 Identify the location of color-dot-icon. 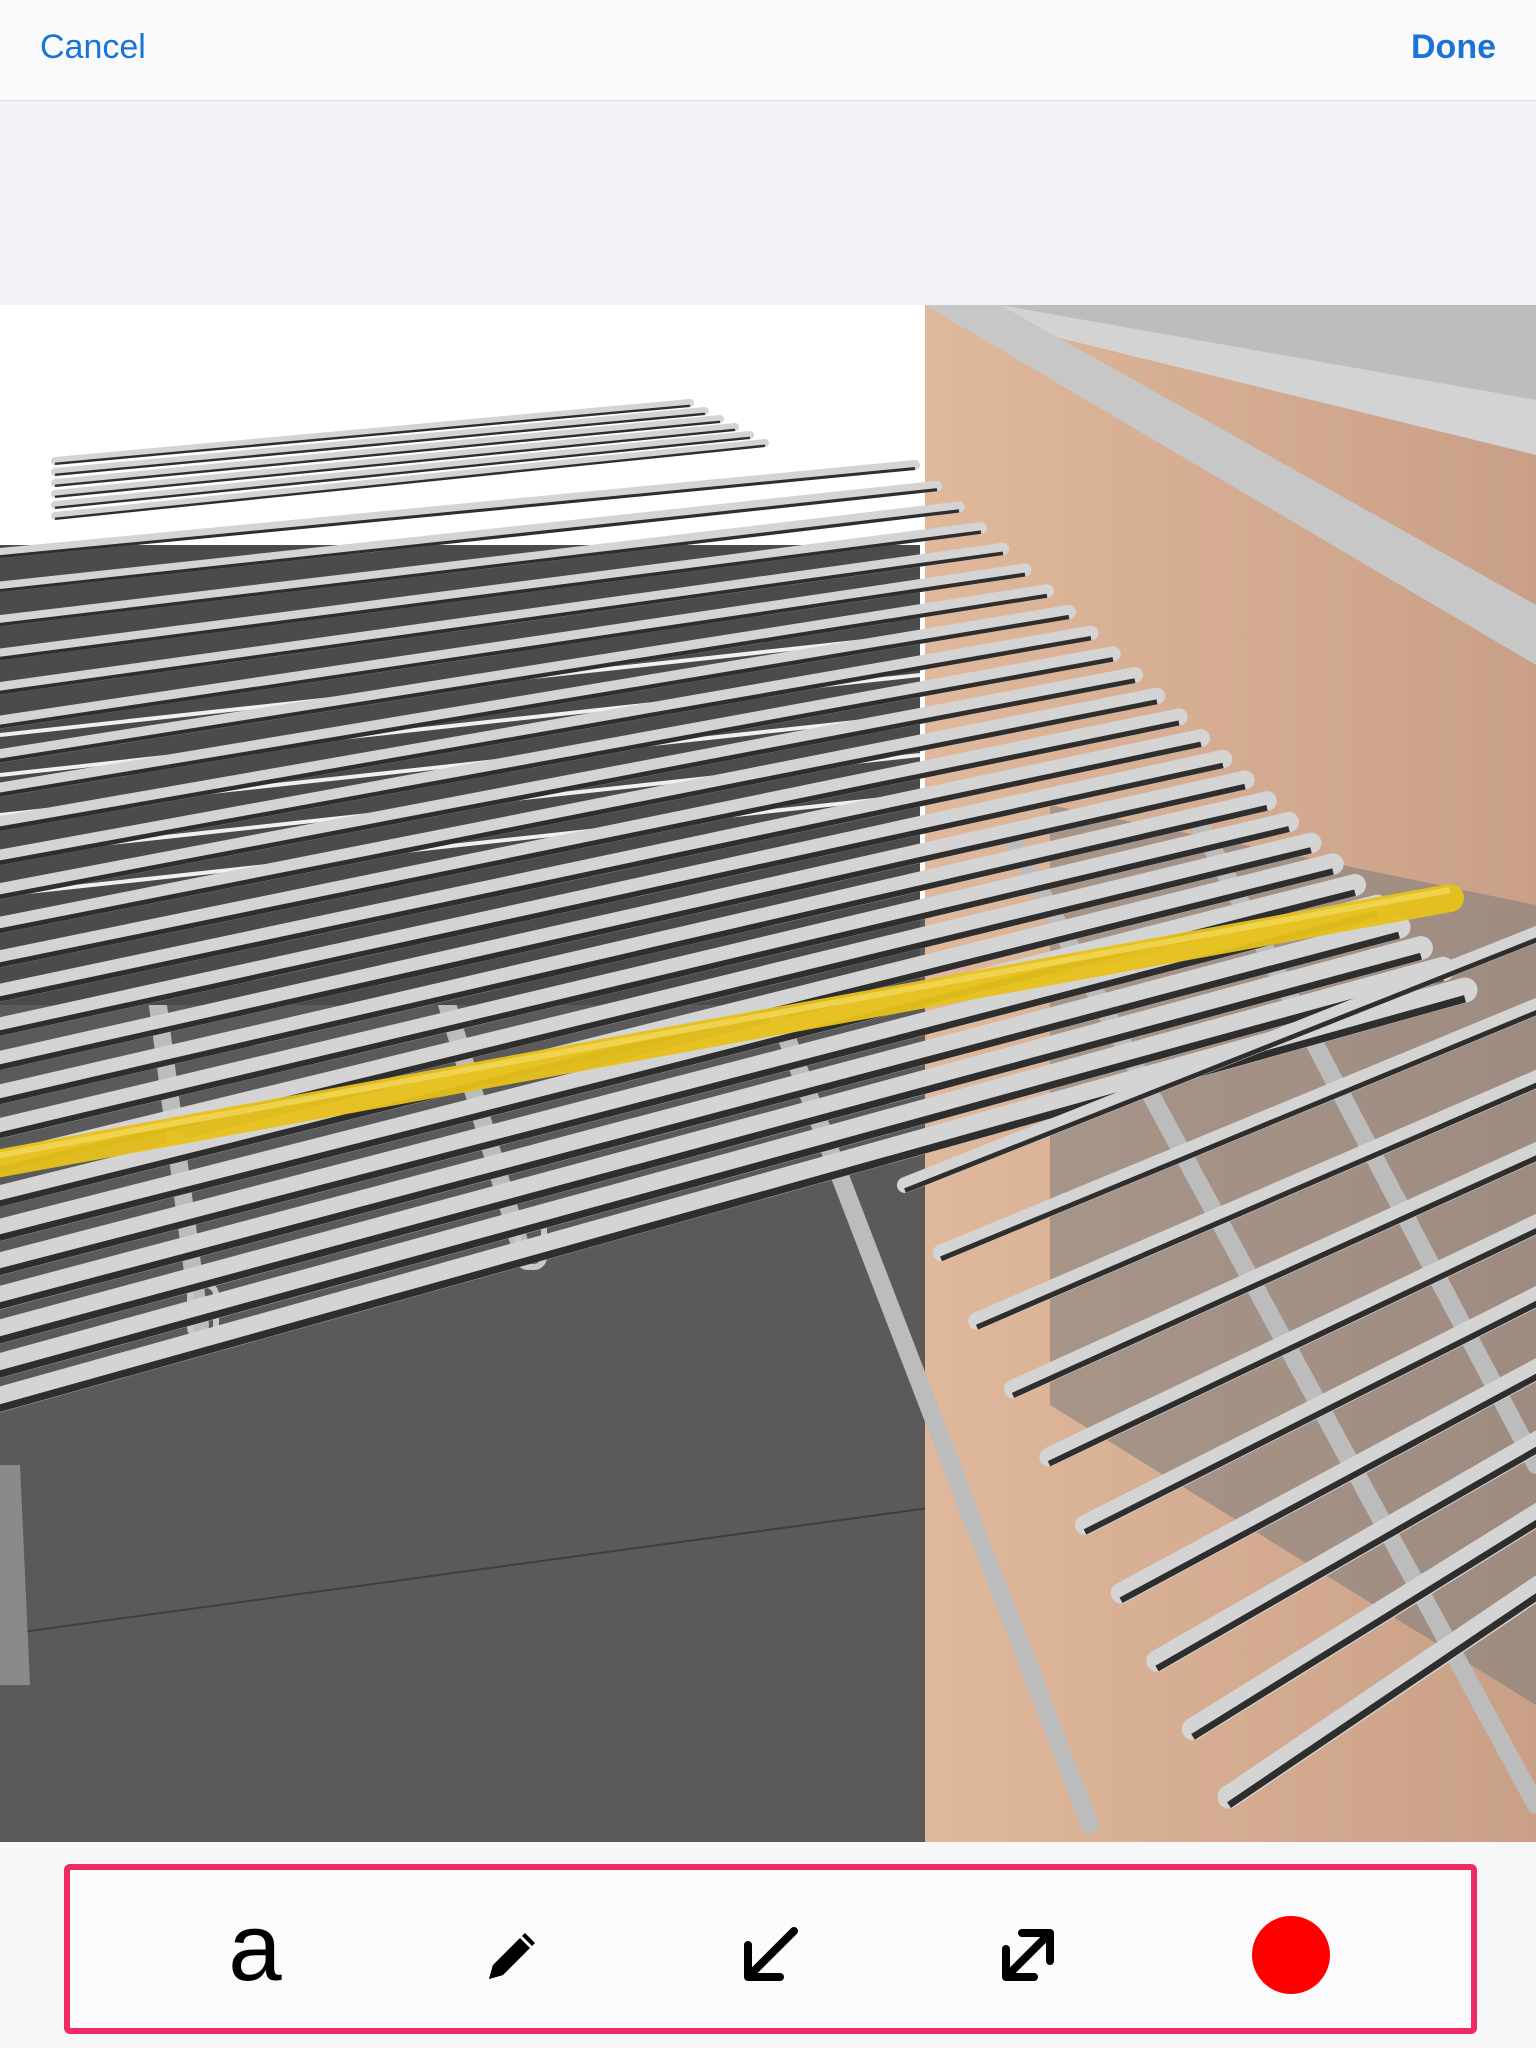
(1291, 1955).